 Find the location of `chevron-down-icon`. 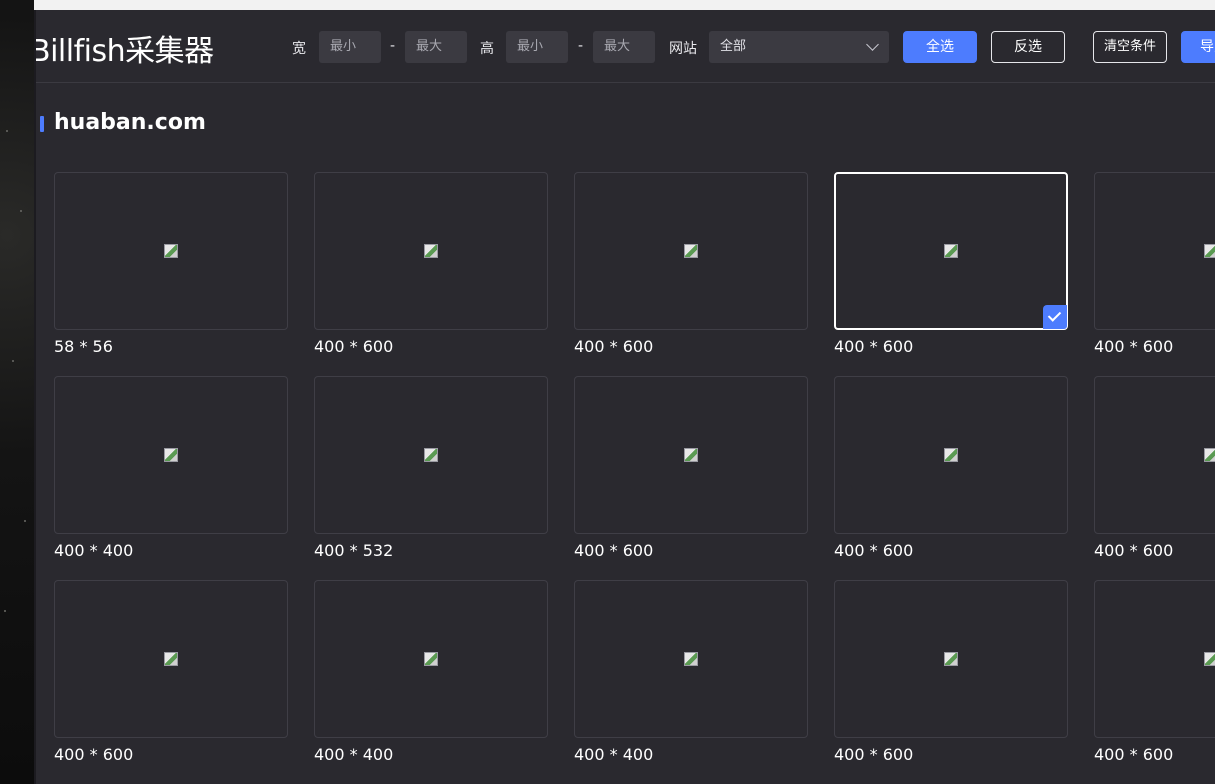

chevron-down-icon is located at coordinates (872, 44).